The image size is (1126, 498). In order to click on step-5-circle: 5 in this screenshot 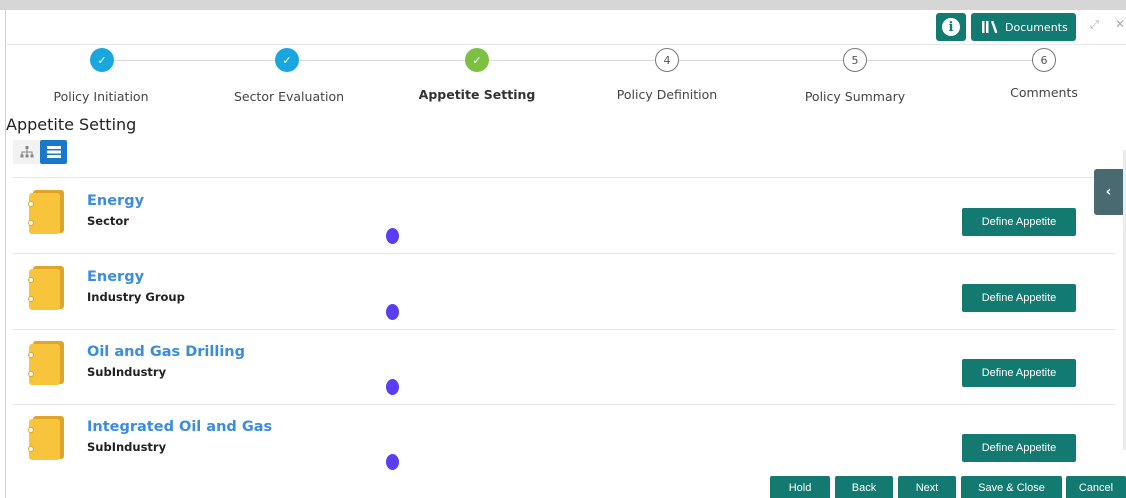, I will do `click(855, 60)`.